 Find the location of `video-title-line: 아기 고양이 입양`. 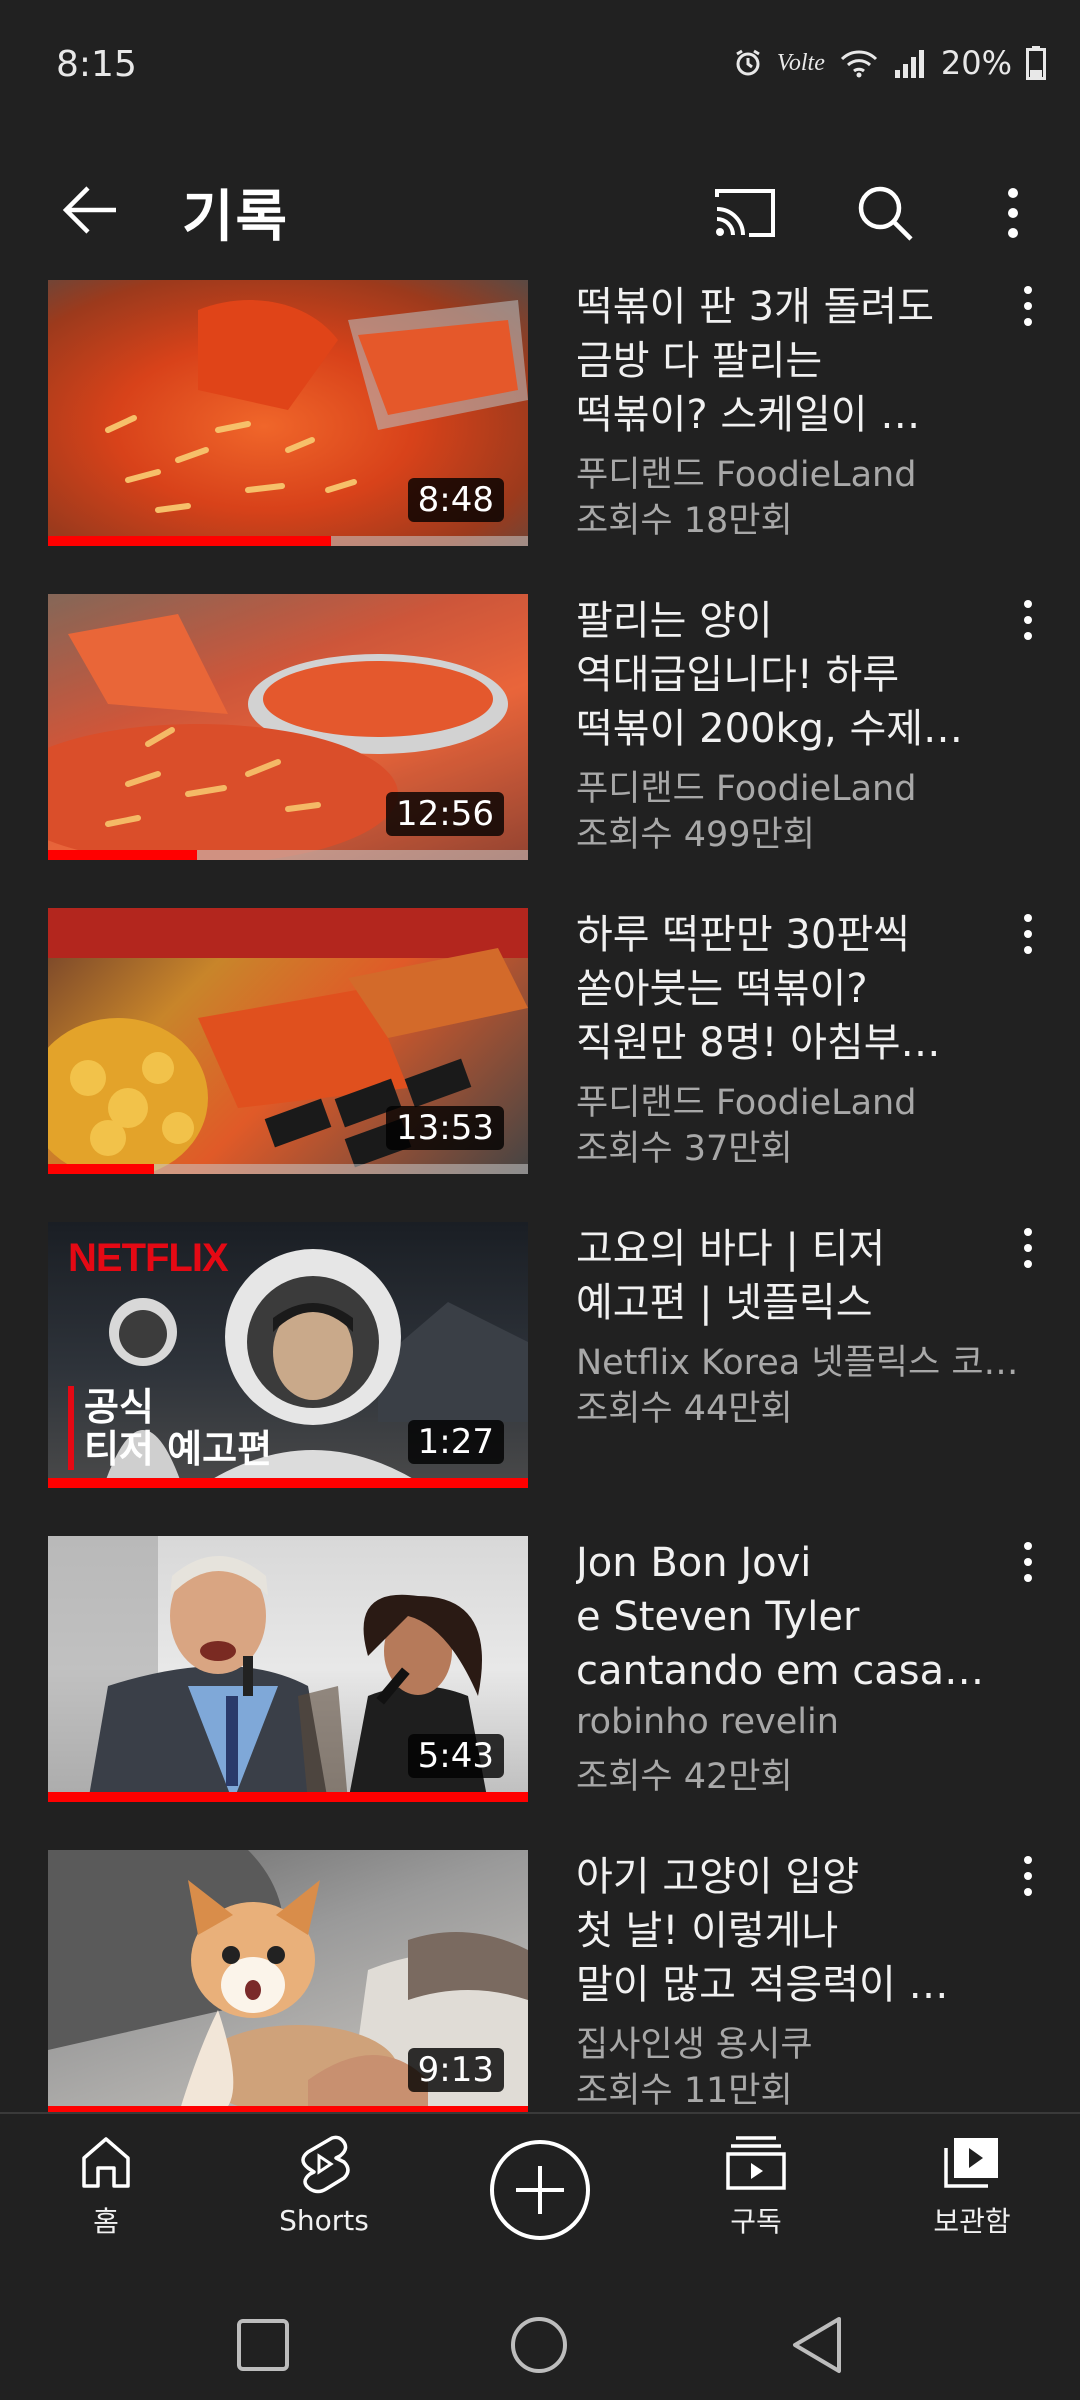

video-title-line: 아기 고양이 입양 is located at coordinates (718, 1877).